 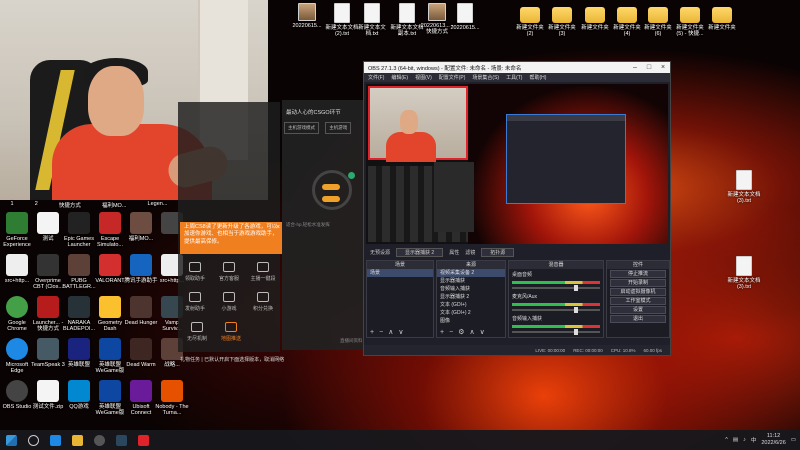 I want to click on desktop-folder: 新建文件夹 (2), so click(x=530, y=20).